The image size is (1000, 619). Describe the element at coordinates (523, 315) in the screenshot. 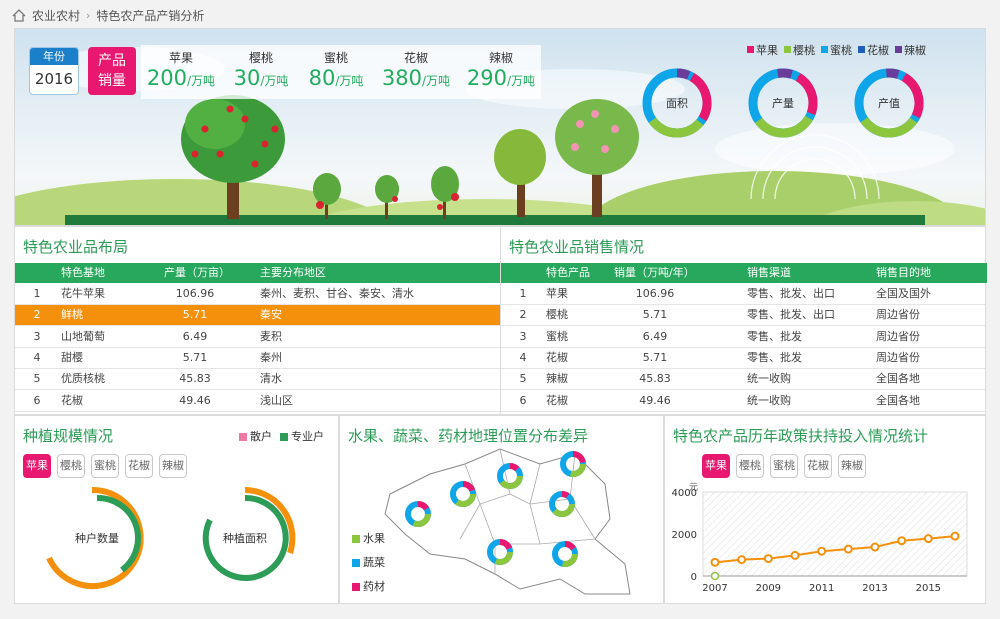

I see `cell-no: 2` at that location.